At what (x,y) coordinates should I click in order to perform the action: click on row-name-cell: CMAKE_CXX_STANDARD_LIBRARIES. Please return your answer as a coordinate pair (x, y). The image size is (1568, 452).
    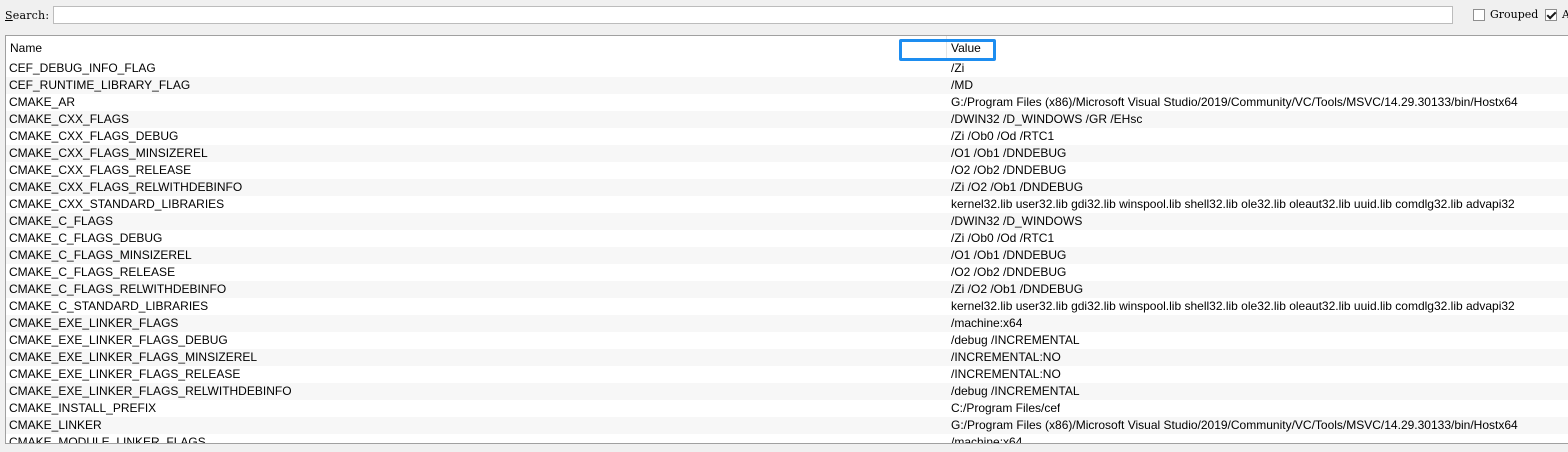
    Looking at the image, I should click on (474, 204).